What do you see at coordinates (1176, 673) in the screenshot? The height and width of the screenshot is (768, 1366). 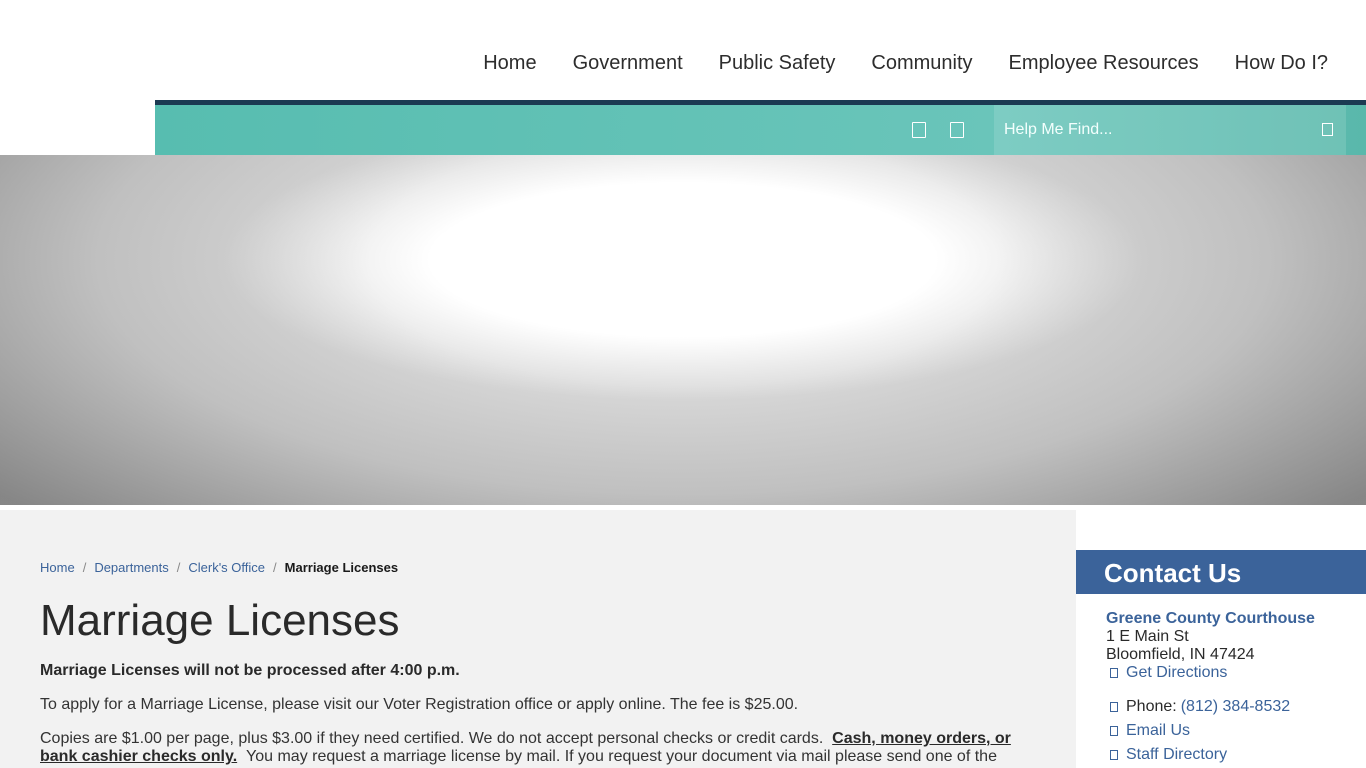 I see `get-directions-link: Get Directions` at bounding box center [1176, 673].